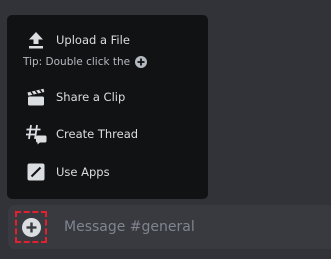 The image size is (331, 259). I want to click on clapperboard-icon, so click(36, 97).